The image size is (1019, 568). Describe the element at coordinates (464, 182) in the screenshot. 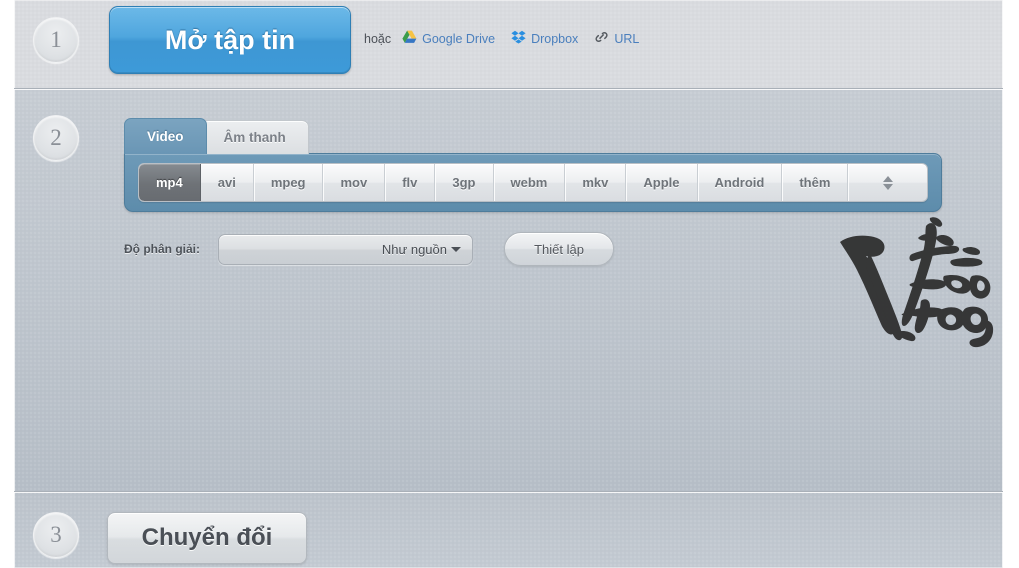

I see `format-option-3gp: 3gp` at that location.